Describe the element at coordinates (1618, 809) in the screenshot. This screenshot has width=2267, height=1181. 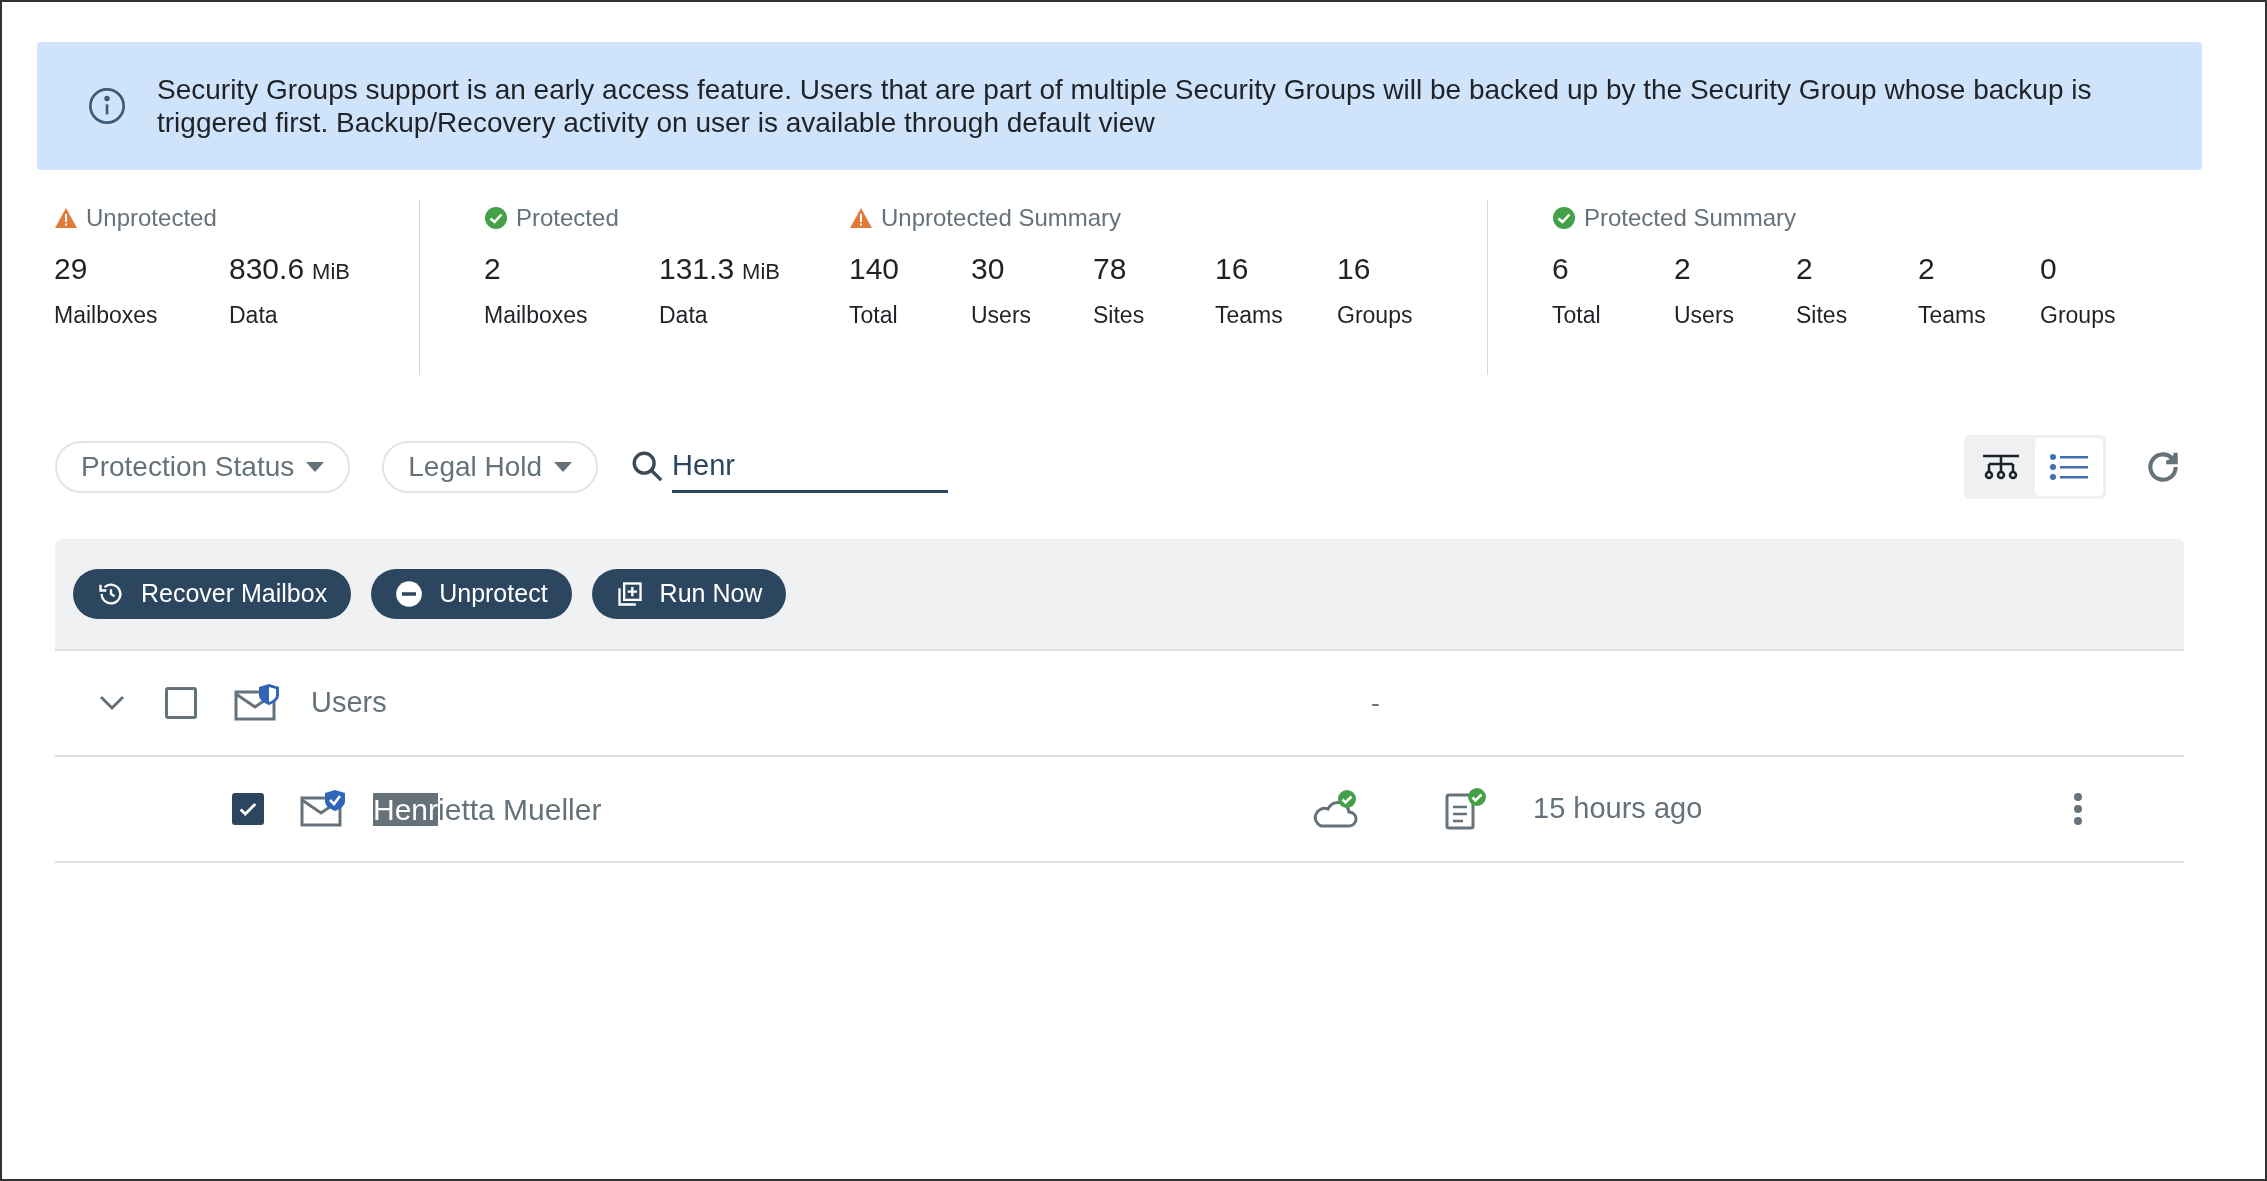
I see `last-backup-time: 15 hours ago` at that location.